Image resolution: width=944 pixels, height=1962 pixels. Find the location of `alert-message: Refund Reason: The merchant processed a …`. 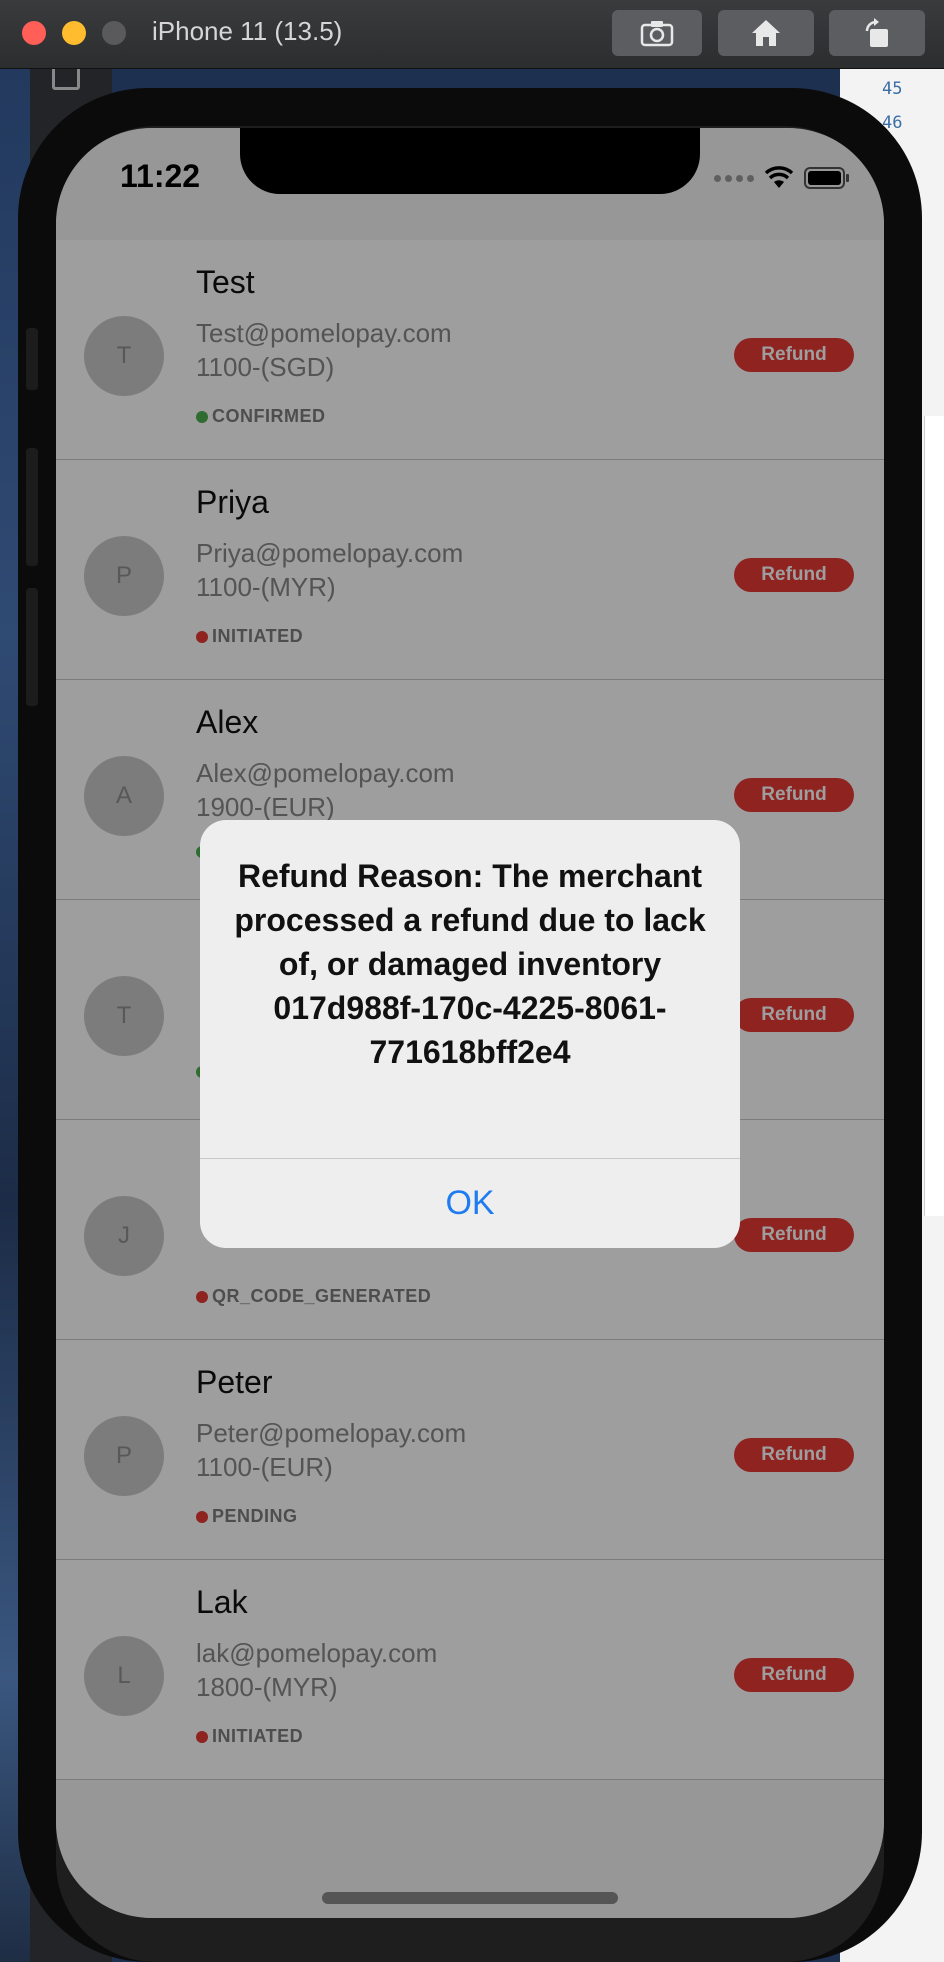

alert-message: Refund Reason: The merchant processed a … is located at coordinates (470, 964).